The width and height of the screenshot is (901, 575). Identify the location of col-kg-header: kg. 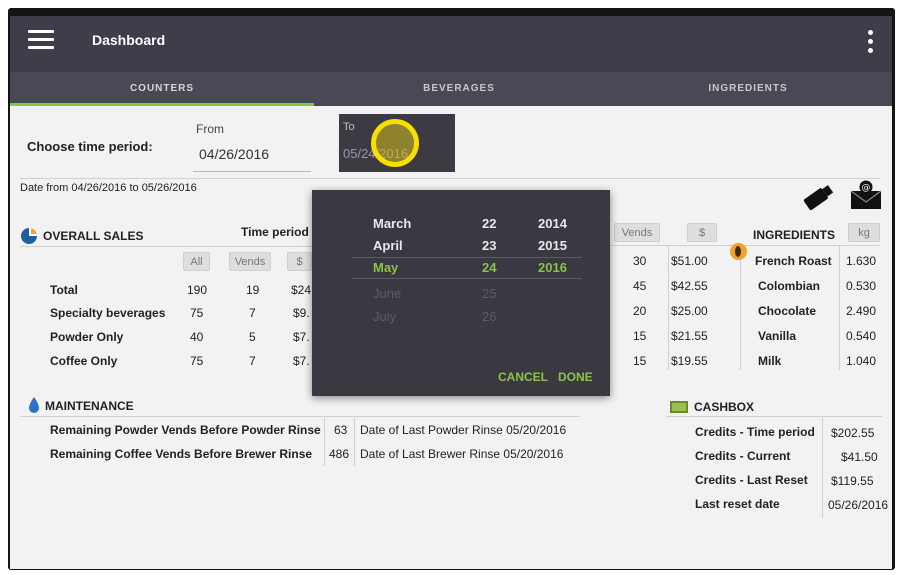
(864, 232).